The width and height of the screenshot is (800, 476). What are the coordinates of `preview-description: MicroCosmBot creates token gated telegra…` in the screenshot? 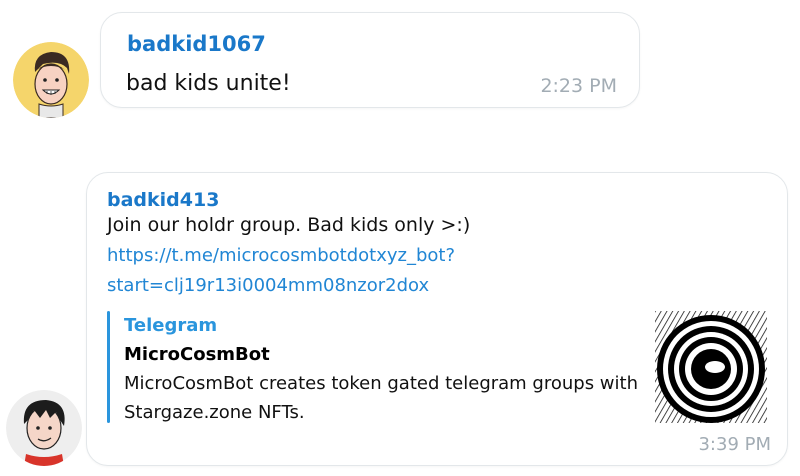 It's located at (381, 398).